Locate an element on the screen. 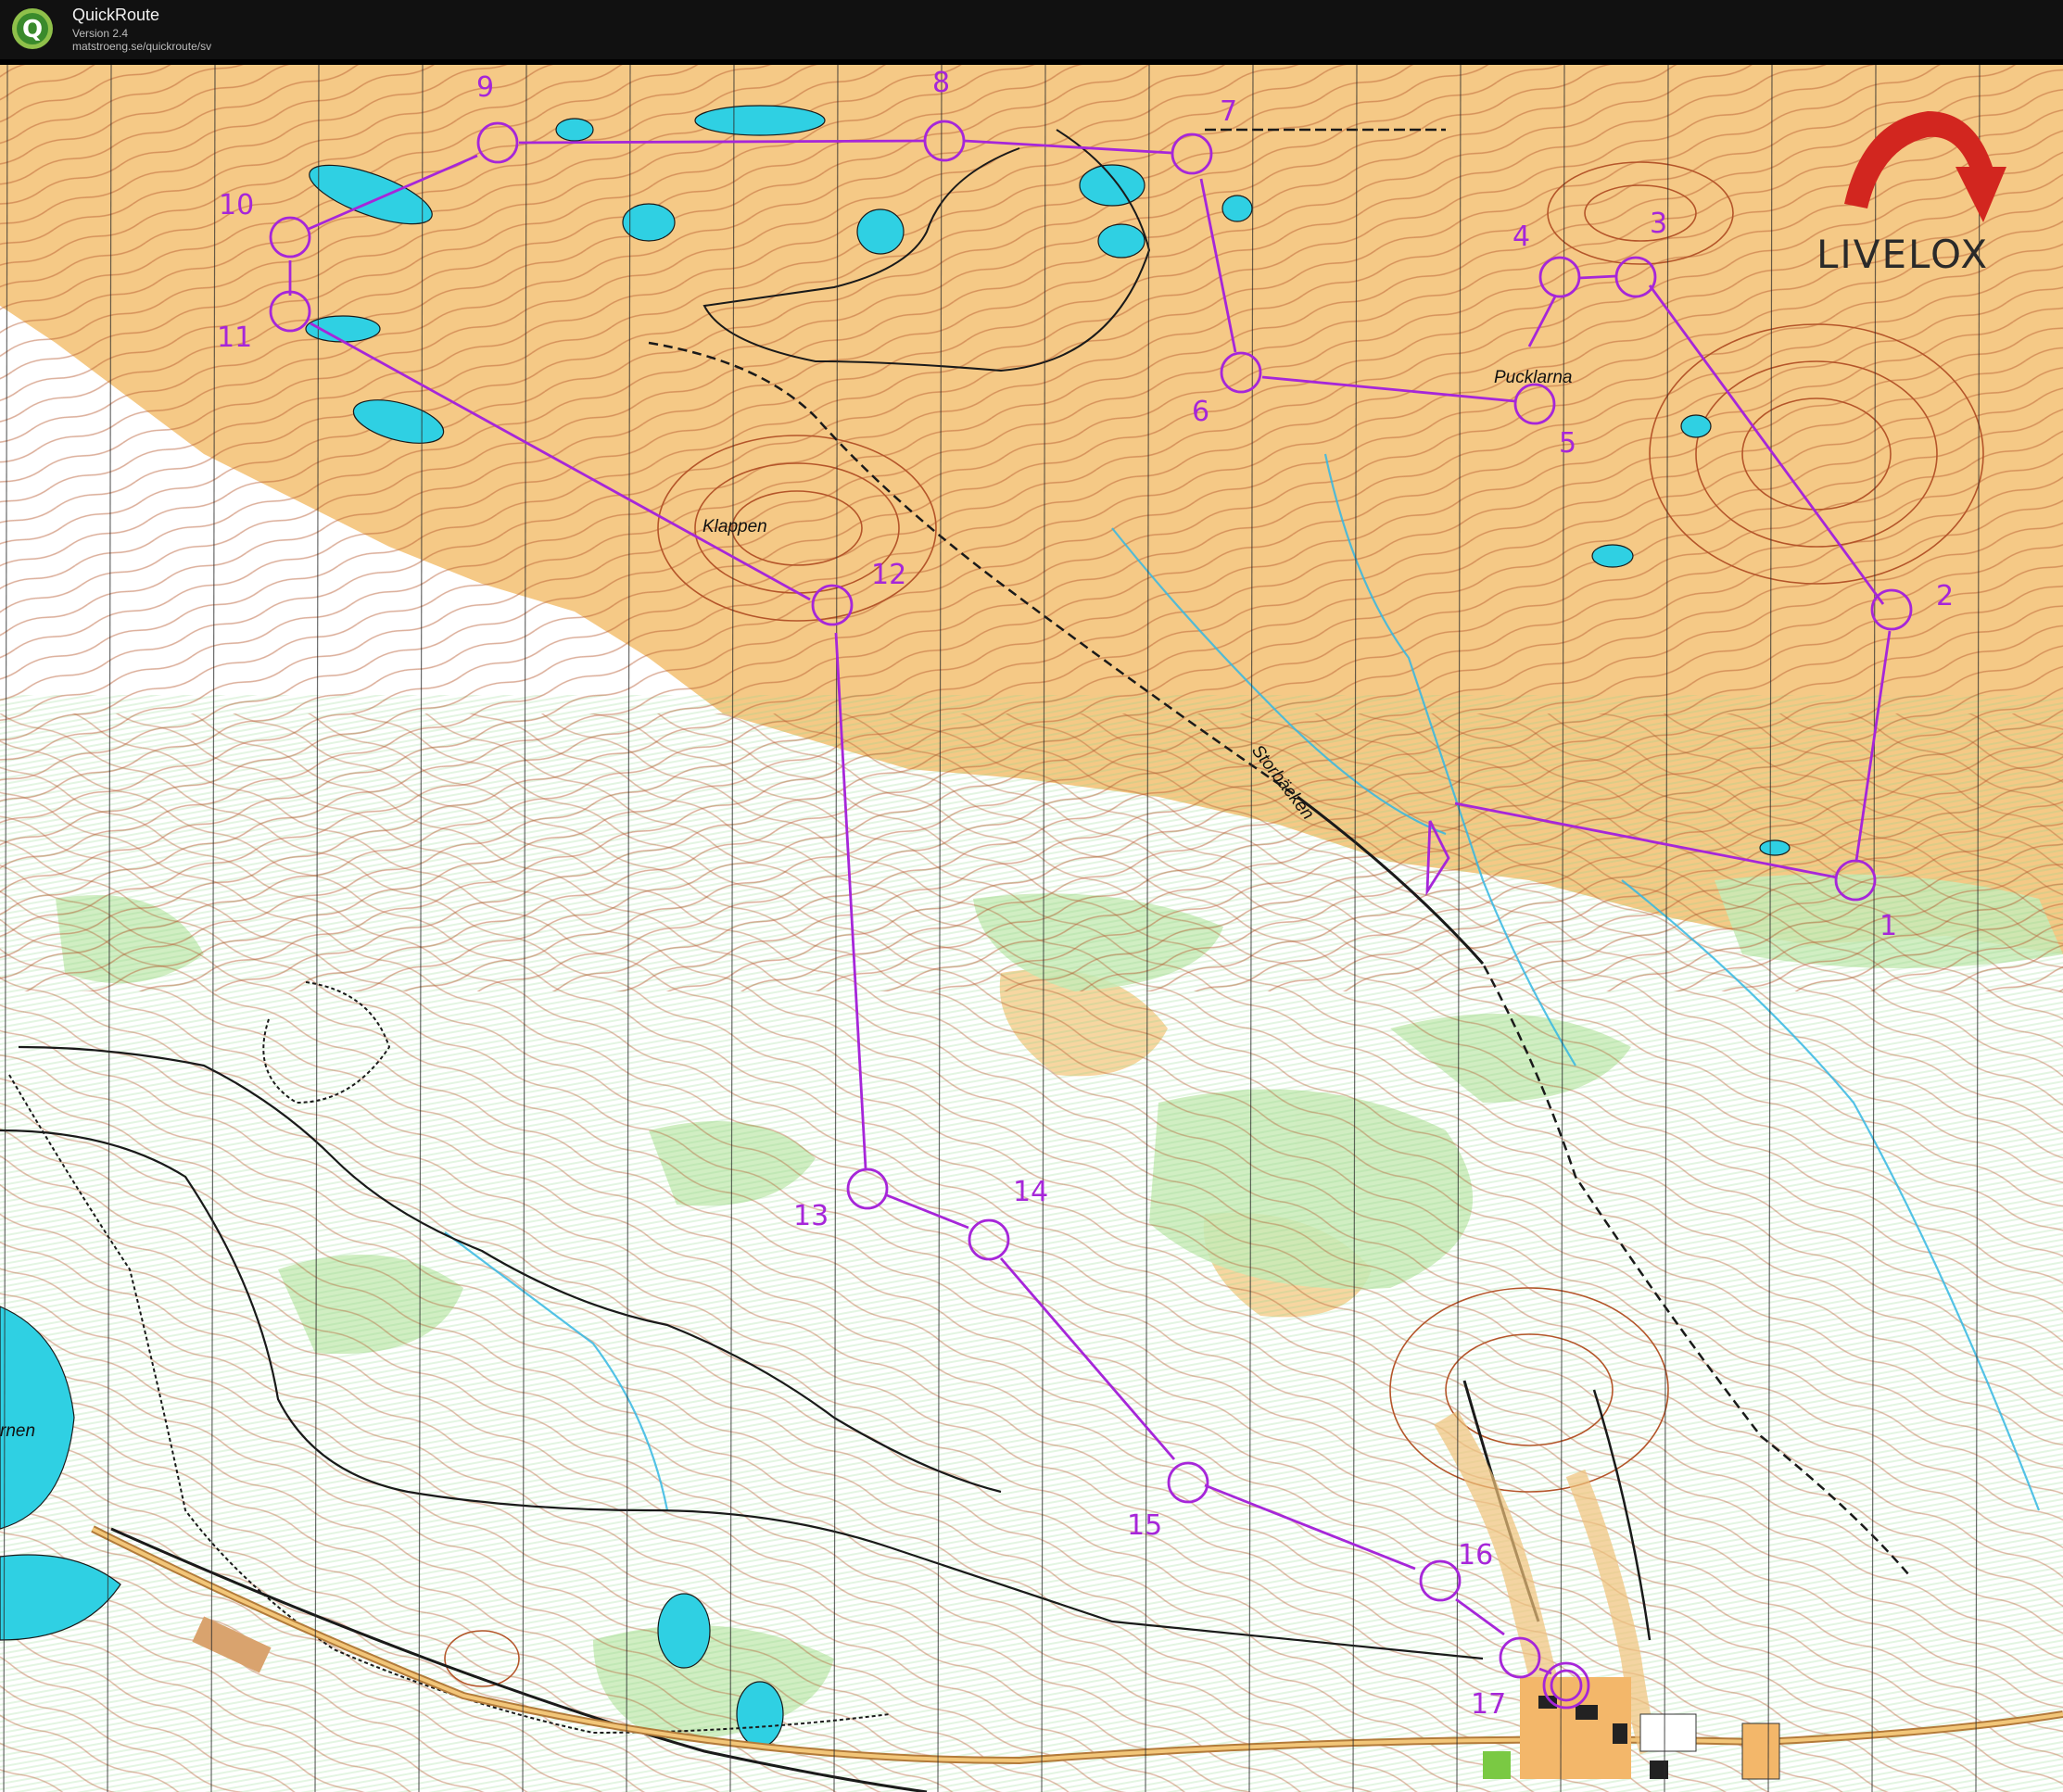 This screenshot has height=1792, width=2063. control-label-6: 6 is located at coordinates (1200, 412).